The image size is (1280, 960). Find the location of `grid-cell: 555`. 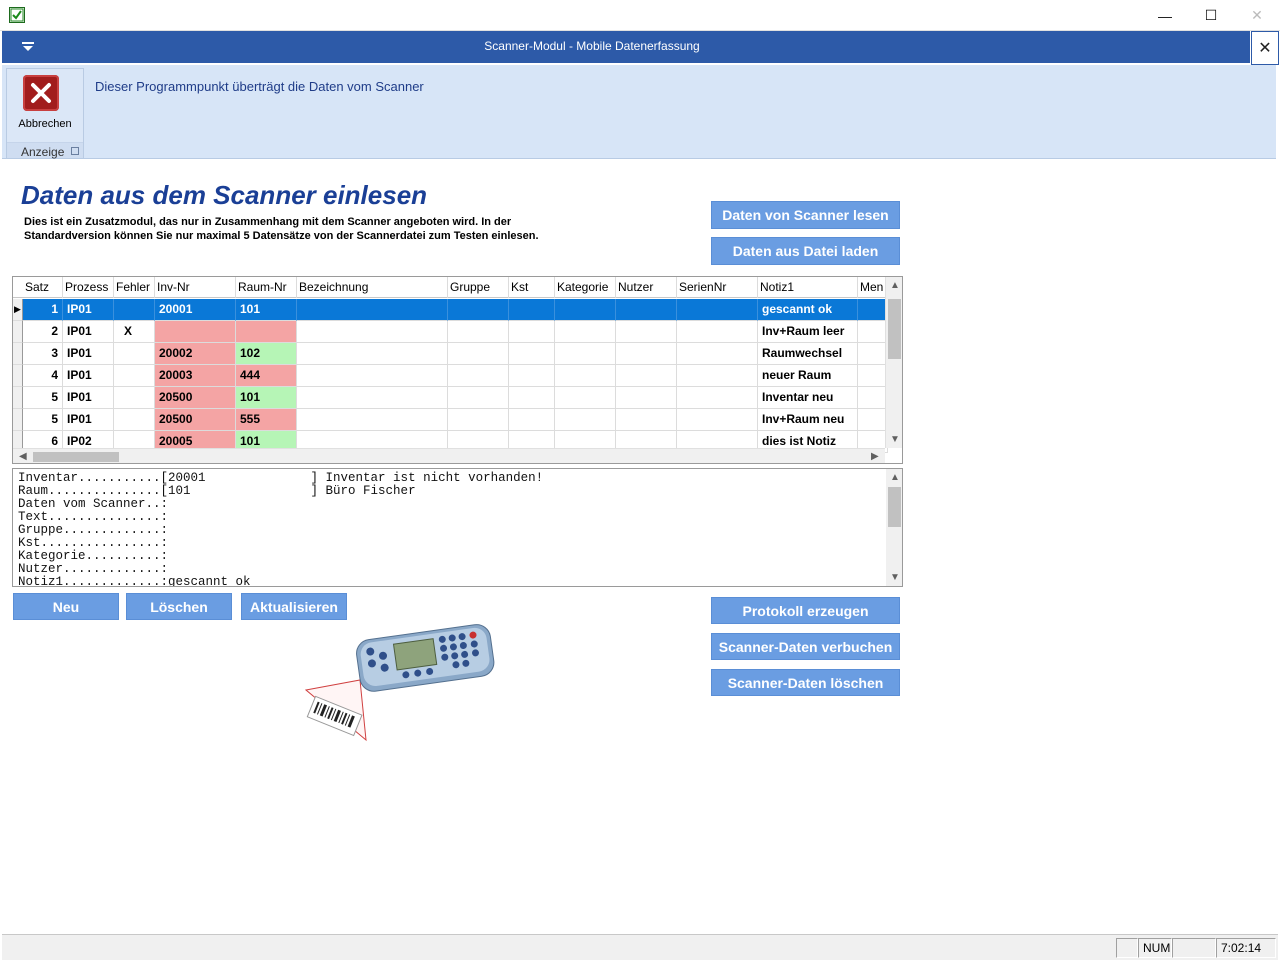

grid-cell: 555 is located at coordinates (266, 420).